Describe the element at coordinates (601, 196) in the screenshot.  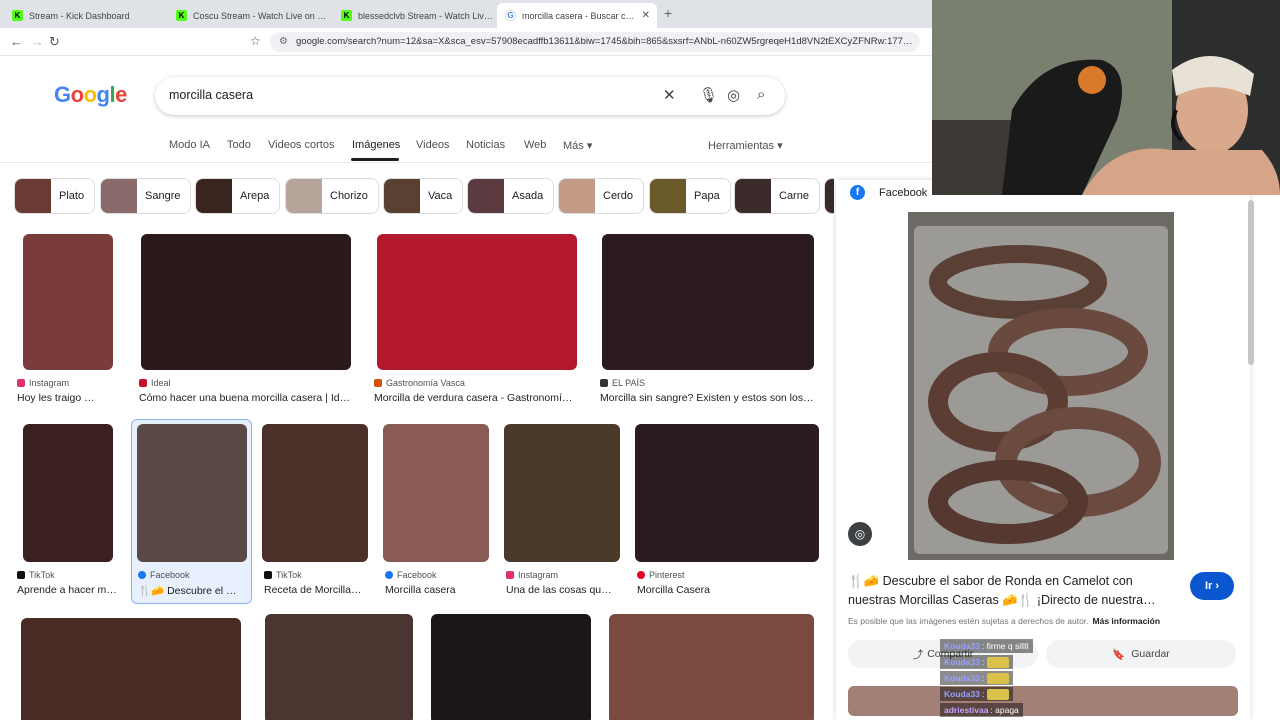
I see `chip-cerdo: Cerdo` at that location.